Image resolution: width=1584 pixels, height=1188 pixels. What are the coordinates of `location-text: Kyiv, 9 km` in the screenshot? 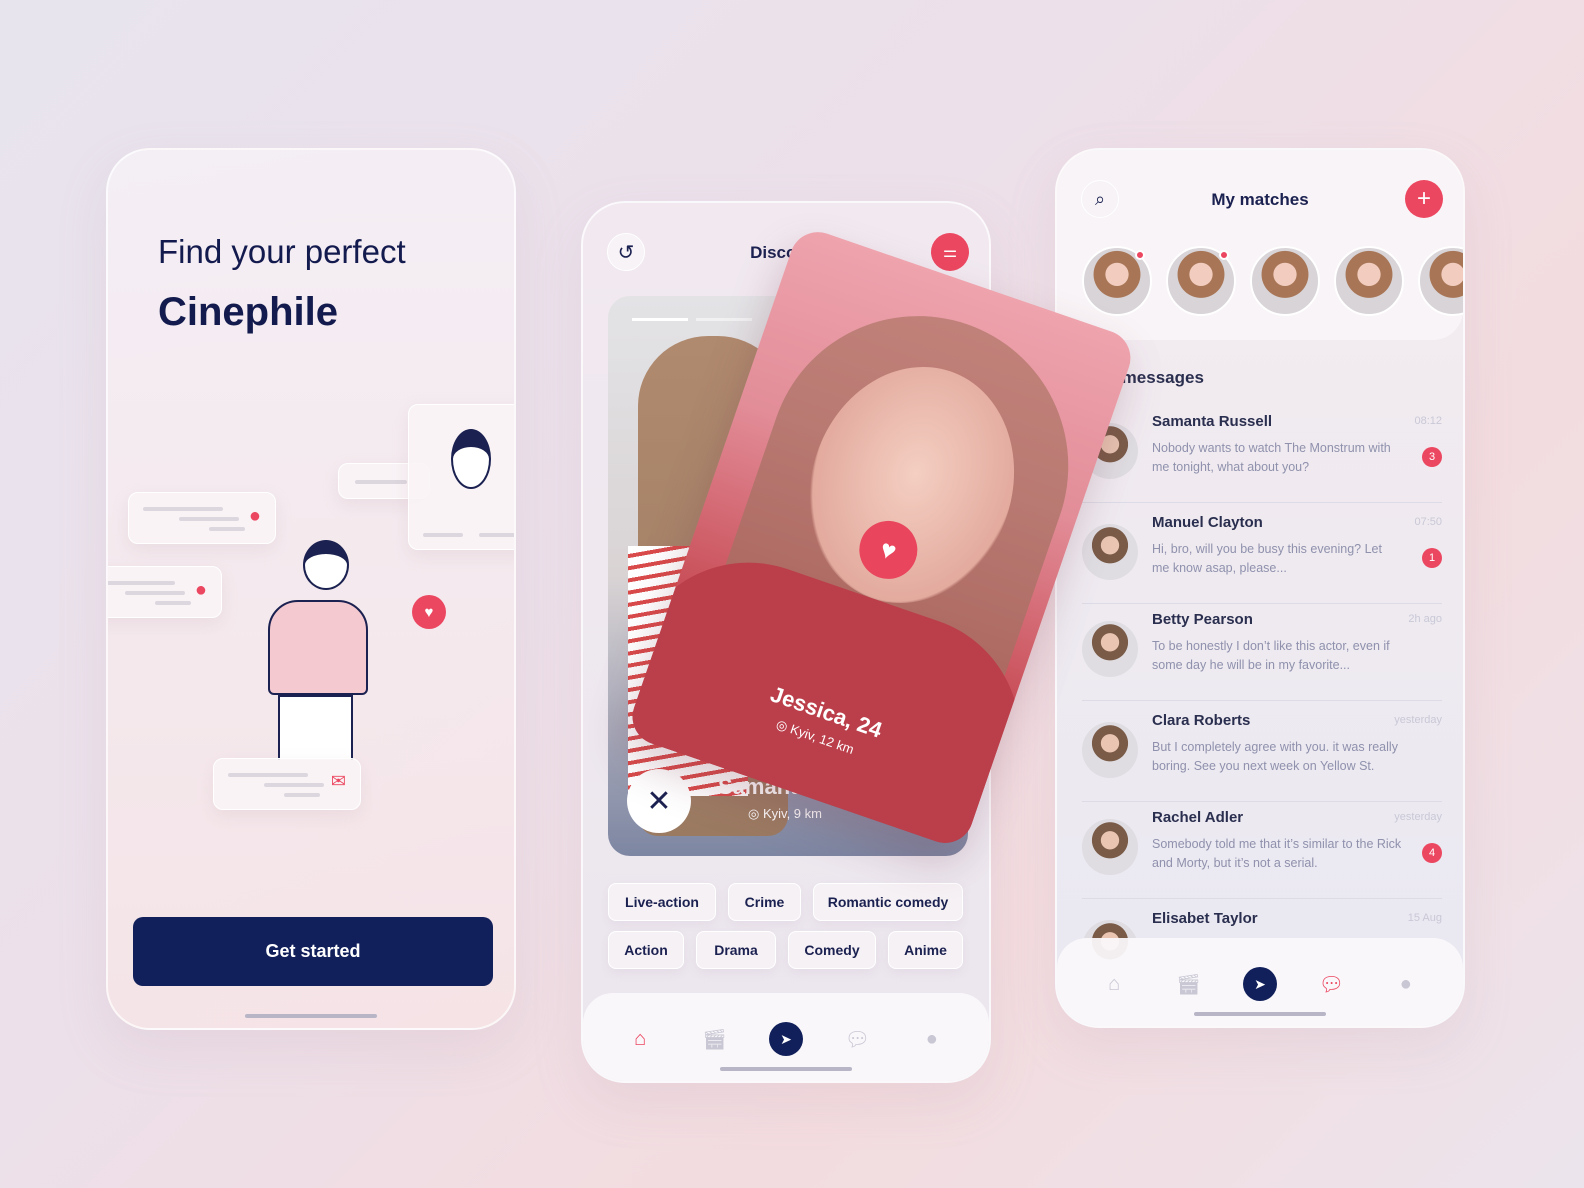 It's located at (792, 813).